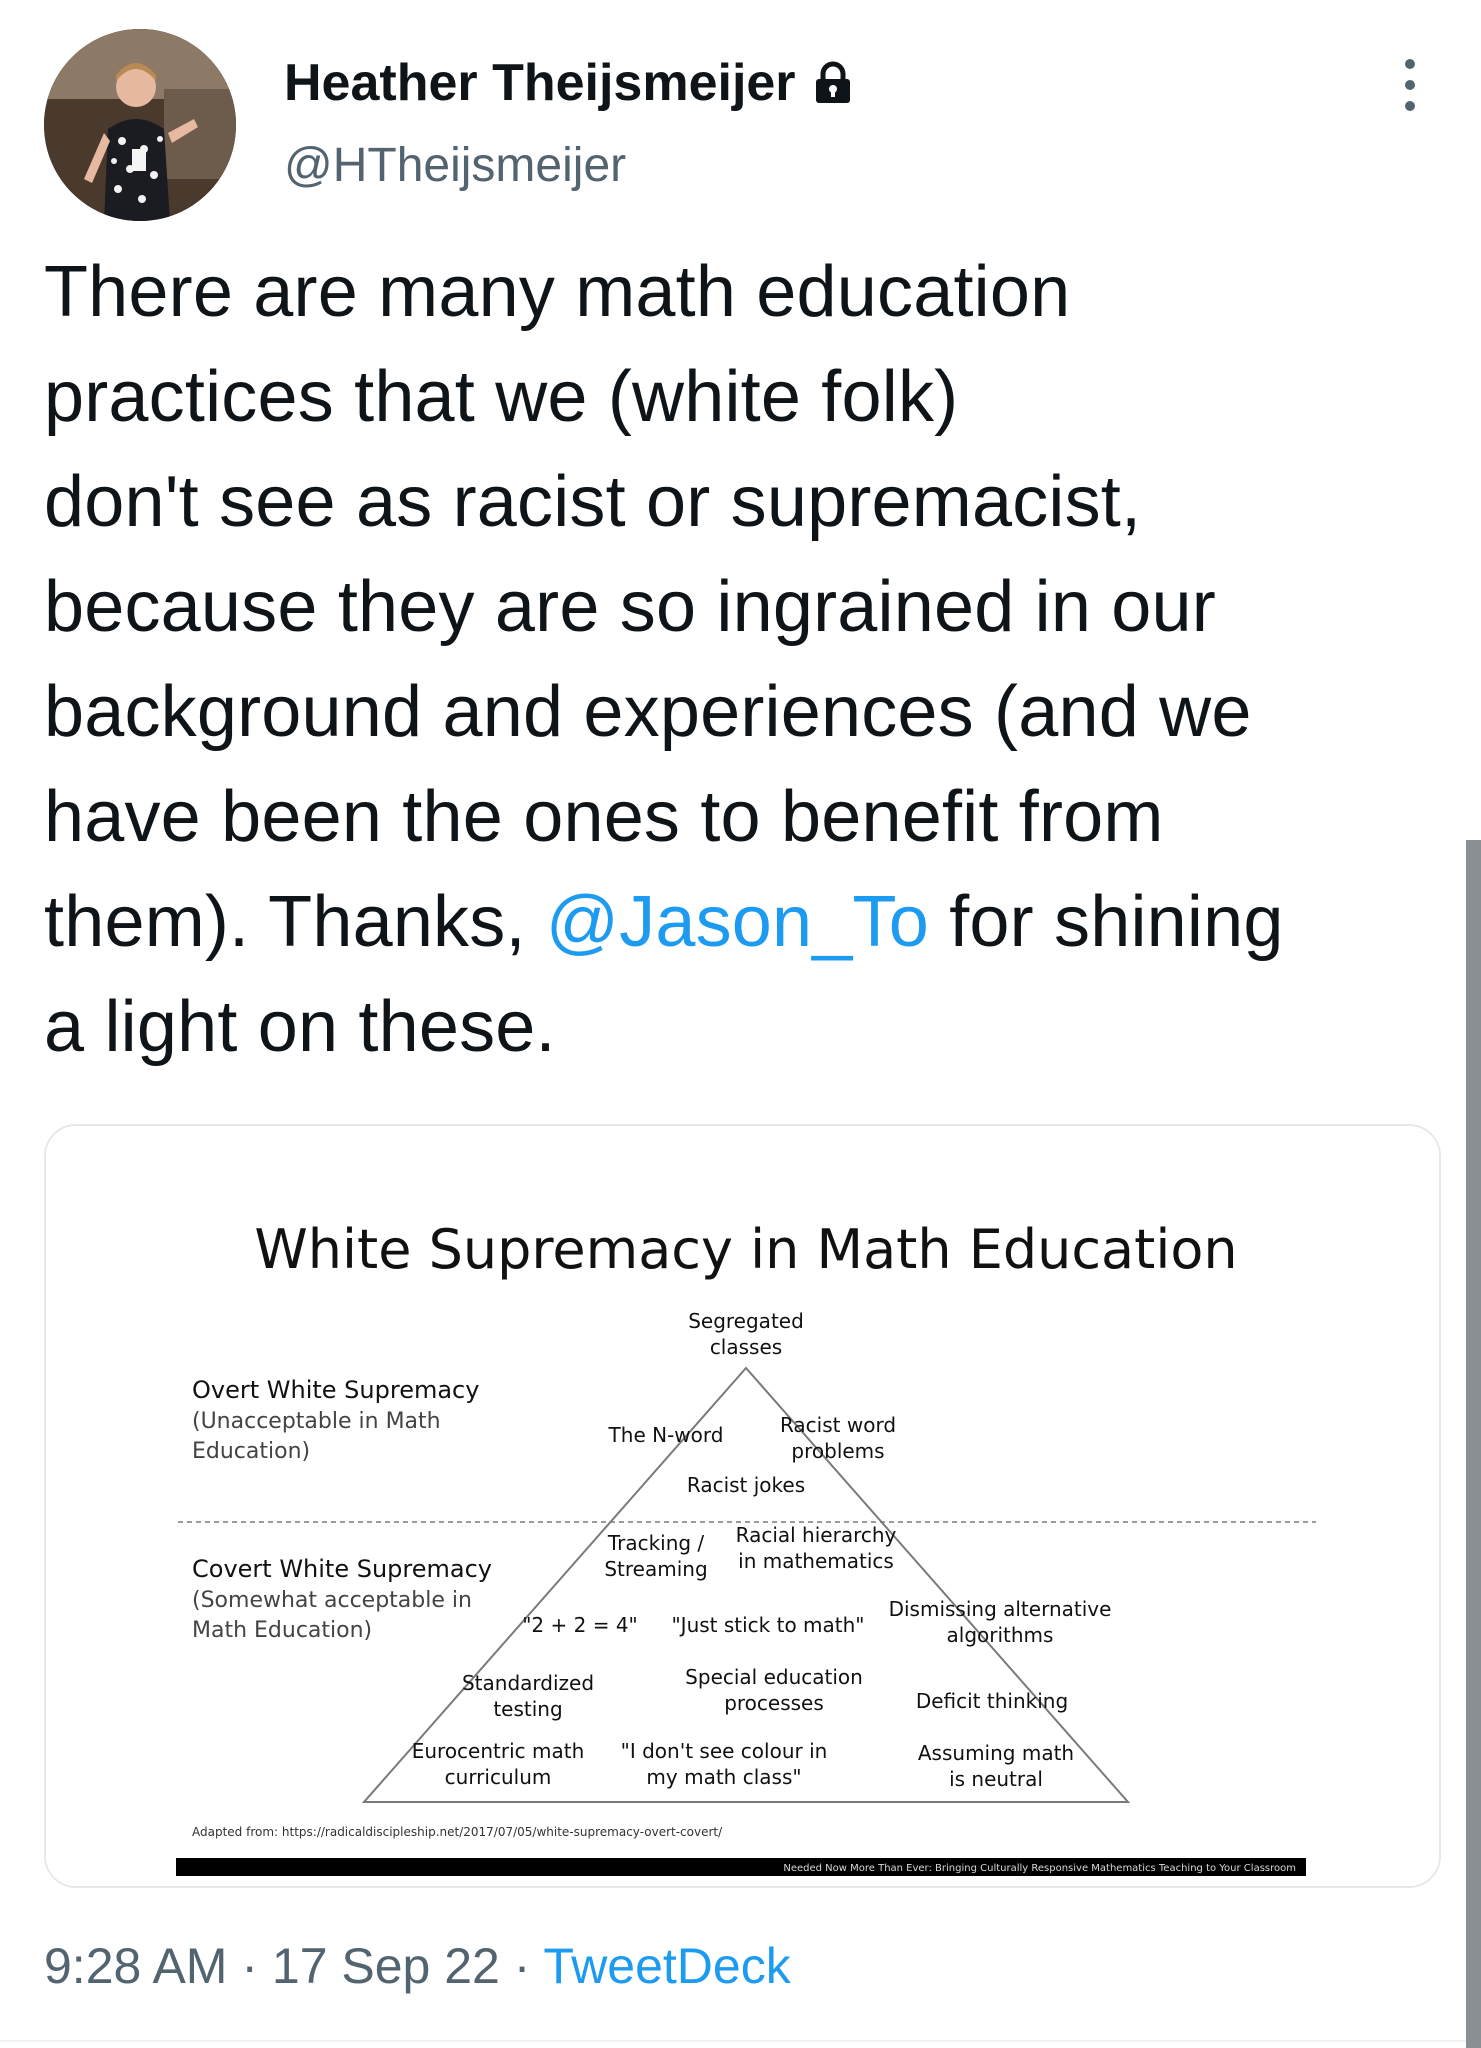 Image resolution: width=1481 pixels, height=2048 pixels. I want to click on tweet-line: don't see as racist or supremacist,, so click(593, 502).